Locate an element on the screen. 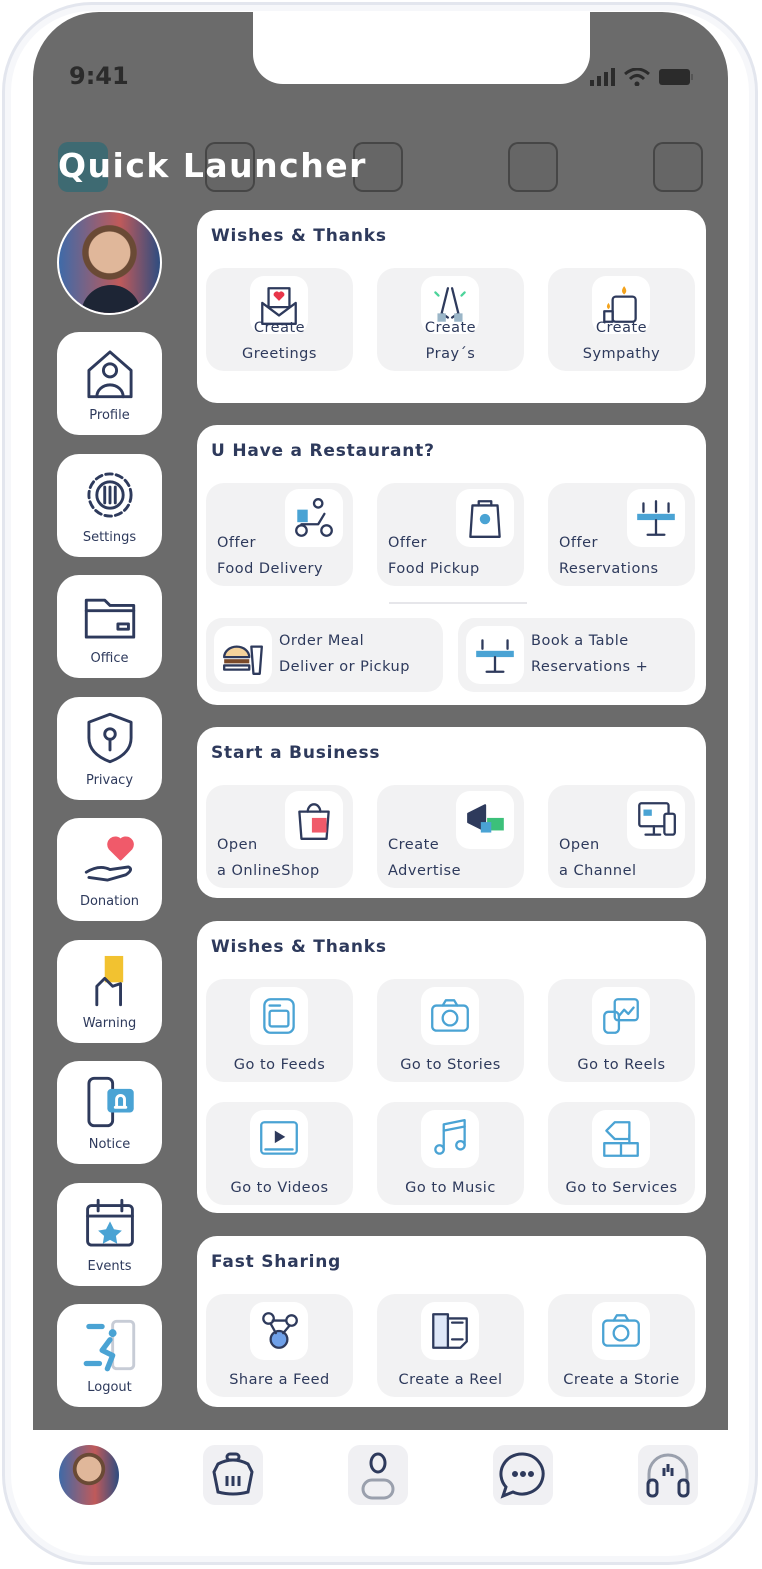  calendar-star-icon is located at coordinates (109, 1222).